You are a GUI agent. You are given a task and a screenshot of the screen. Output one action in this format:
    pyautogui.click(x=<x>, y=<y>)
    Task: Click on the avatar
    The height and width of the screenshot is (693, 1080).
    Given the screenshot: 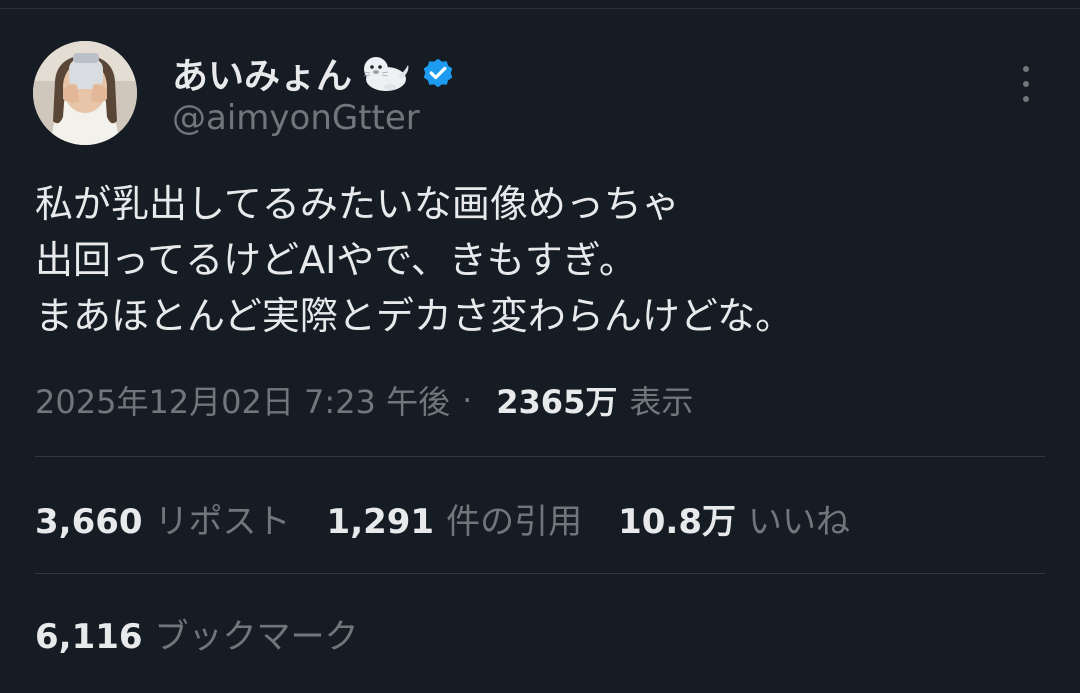 What is the action you would take?
    pyautogui.click(x=85, y=93)
    